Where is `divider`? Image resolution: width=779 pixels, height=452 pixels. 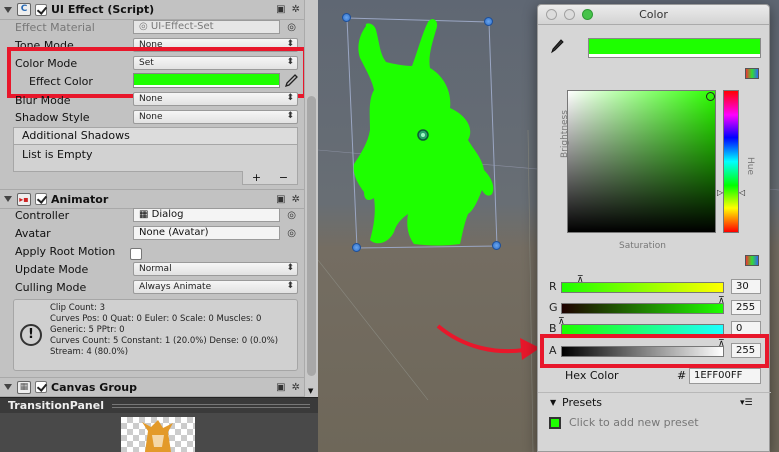
divider is located at coordinates (654, 392).